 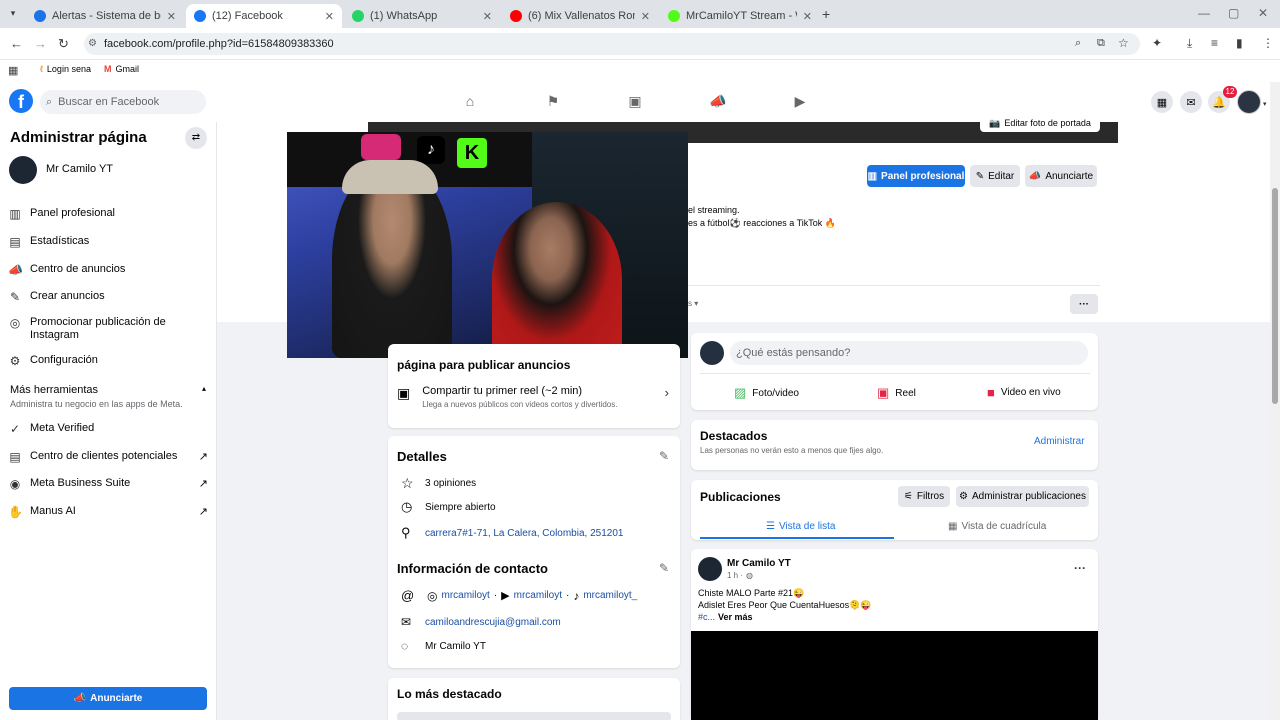 I want to click on video-icon: ▶, so click(x=800, y=102).